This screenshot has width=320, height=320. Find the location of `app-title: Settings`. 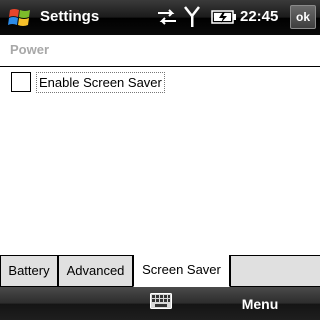

app-title: Settings is located at coordinates (70, 16).